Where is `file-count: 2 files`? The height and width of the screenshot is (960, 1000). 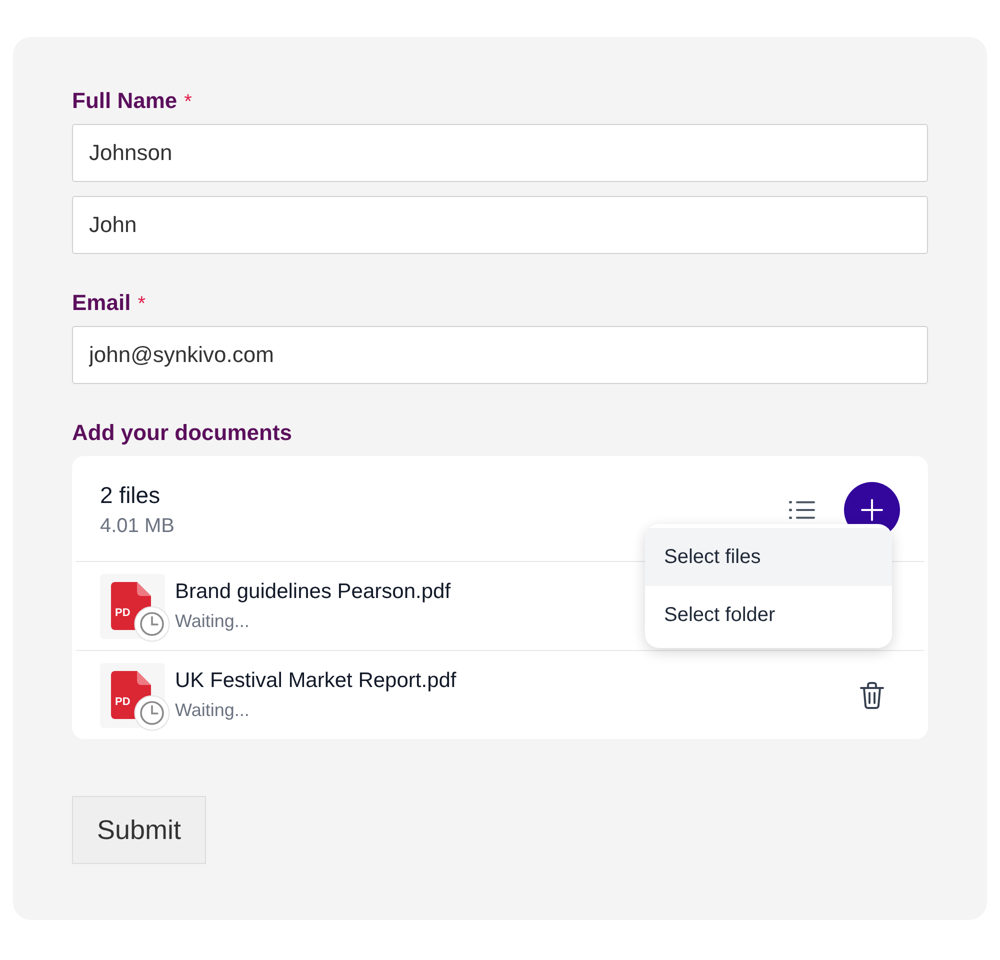 file-count: 2 files is located at coordinates (130, 495).